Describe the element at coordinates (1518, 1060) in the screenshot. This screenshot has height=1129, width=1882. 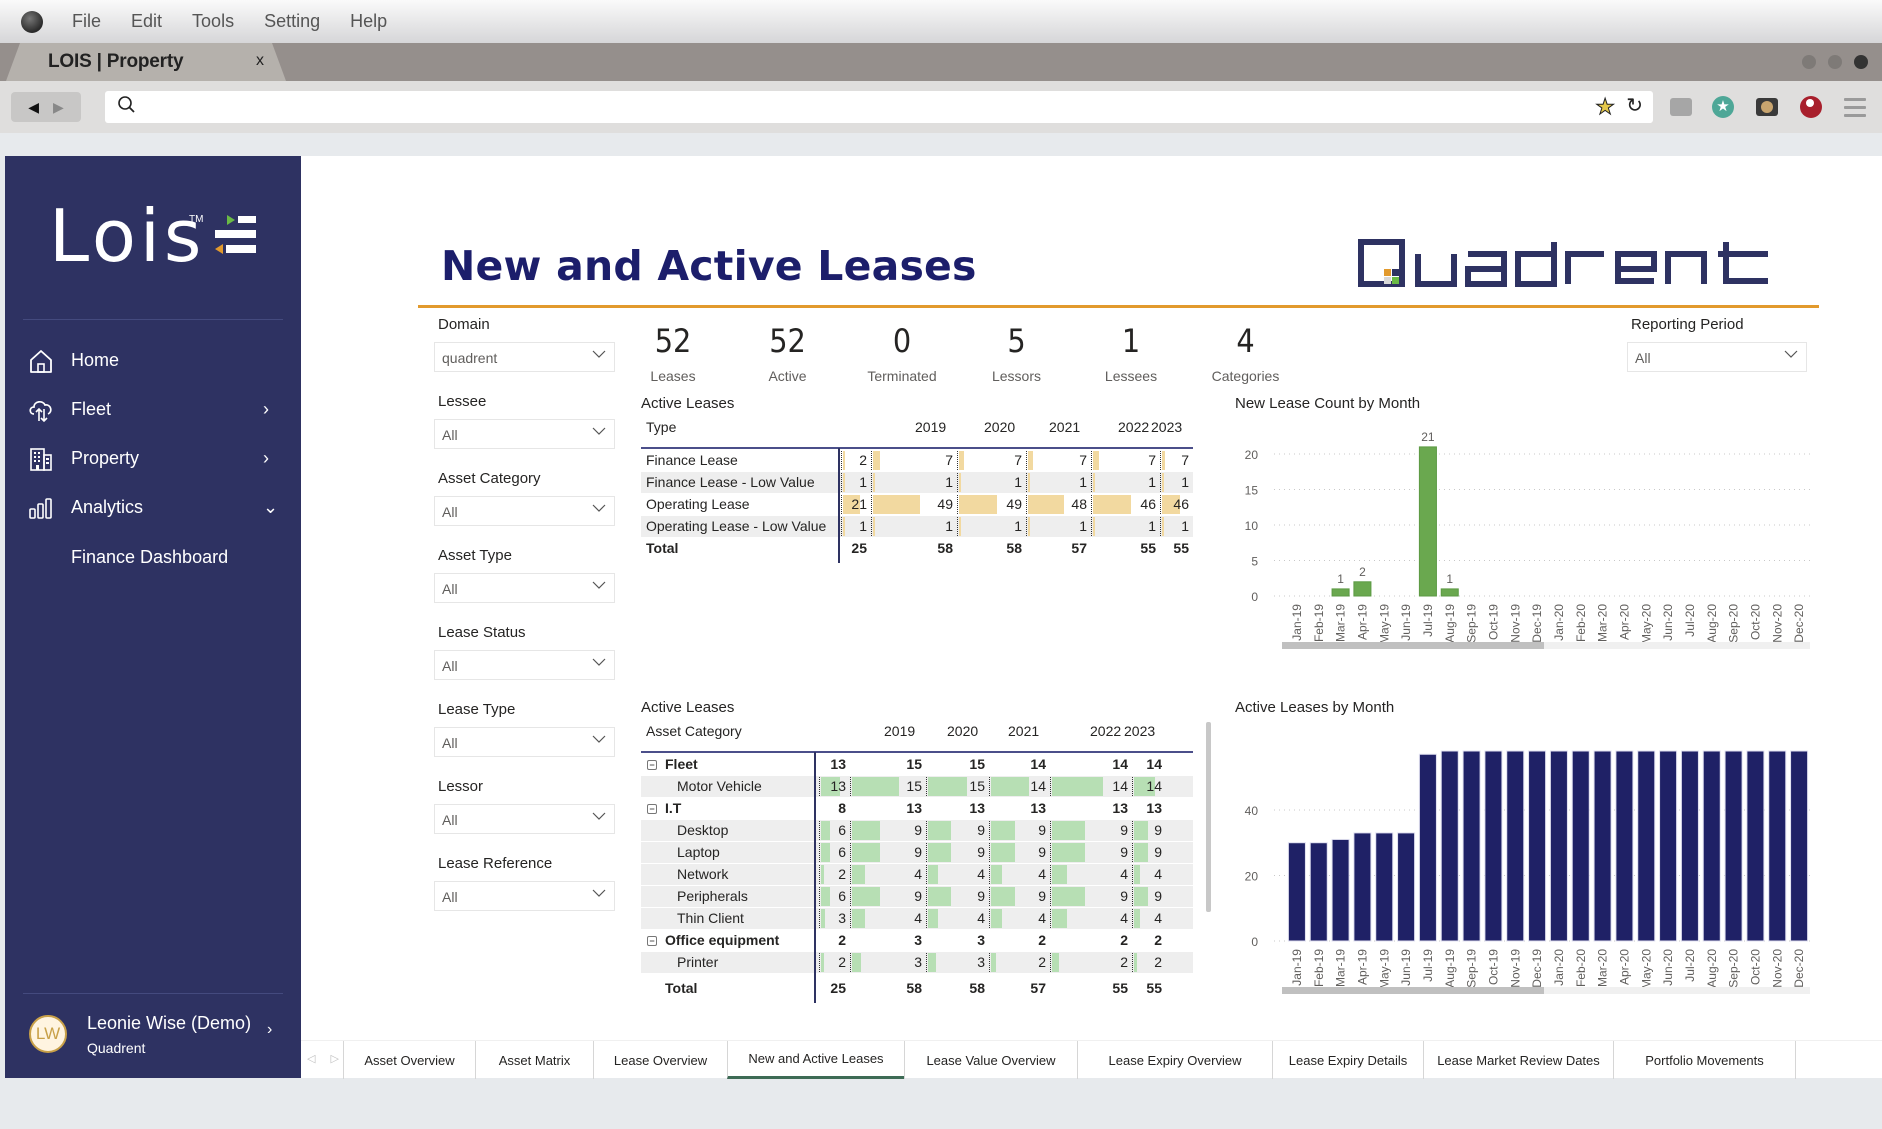
I see `page-tab-lease-market-review-dates: Lease Market Review Dates` at that location.